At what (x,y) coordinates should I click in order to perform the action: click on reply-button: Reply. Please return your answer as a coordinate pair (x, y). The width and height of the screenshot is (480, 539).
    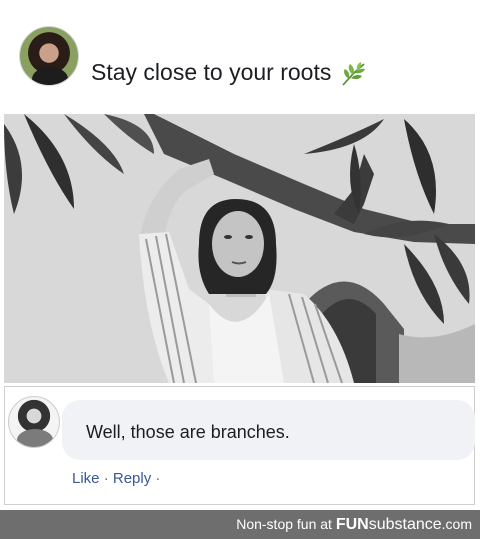
    Looking at the image, I should click on (132, 478).